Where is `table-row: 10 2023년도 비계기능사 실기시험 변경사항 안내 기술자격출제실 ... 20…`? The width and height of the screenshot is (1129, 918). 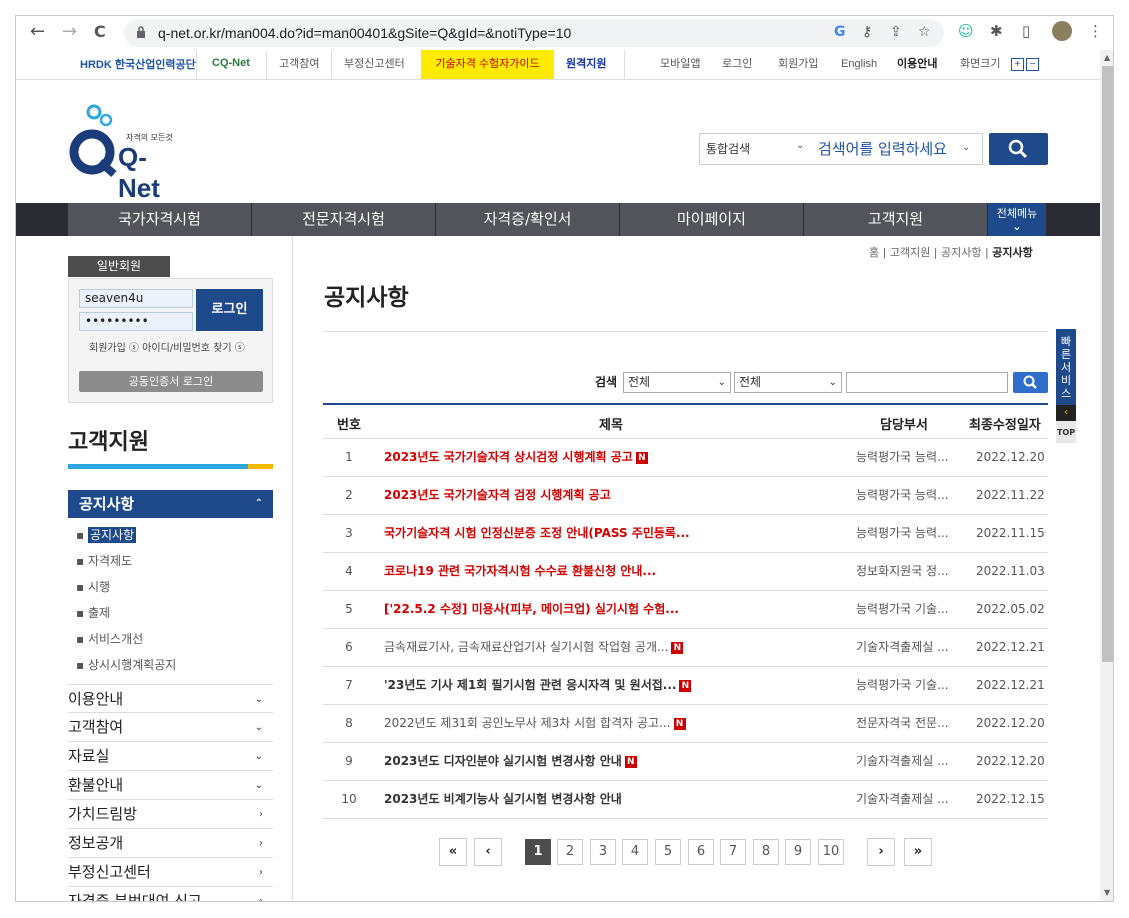 table-row: 10 2023년도 비계기능사 실기시험 변경사항 안내 기술자격출제실 ... 20… is located at coordinates (685, 800).